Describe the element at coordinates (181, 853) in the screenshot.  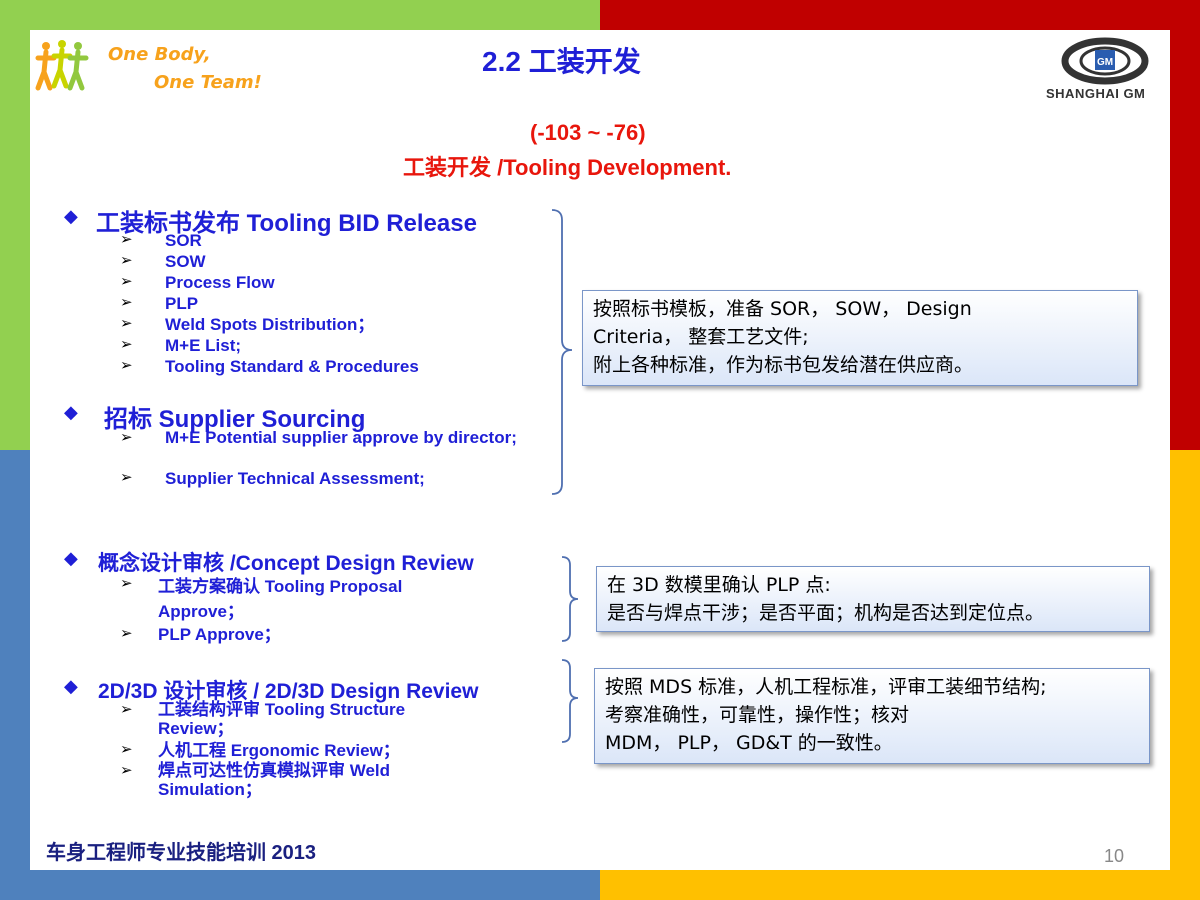
I see `footer-text: 车身工程师专业技能培训 2013` at that location.